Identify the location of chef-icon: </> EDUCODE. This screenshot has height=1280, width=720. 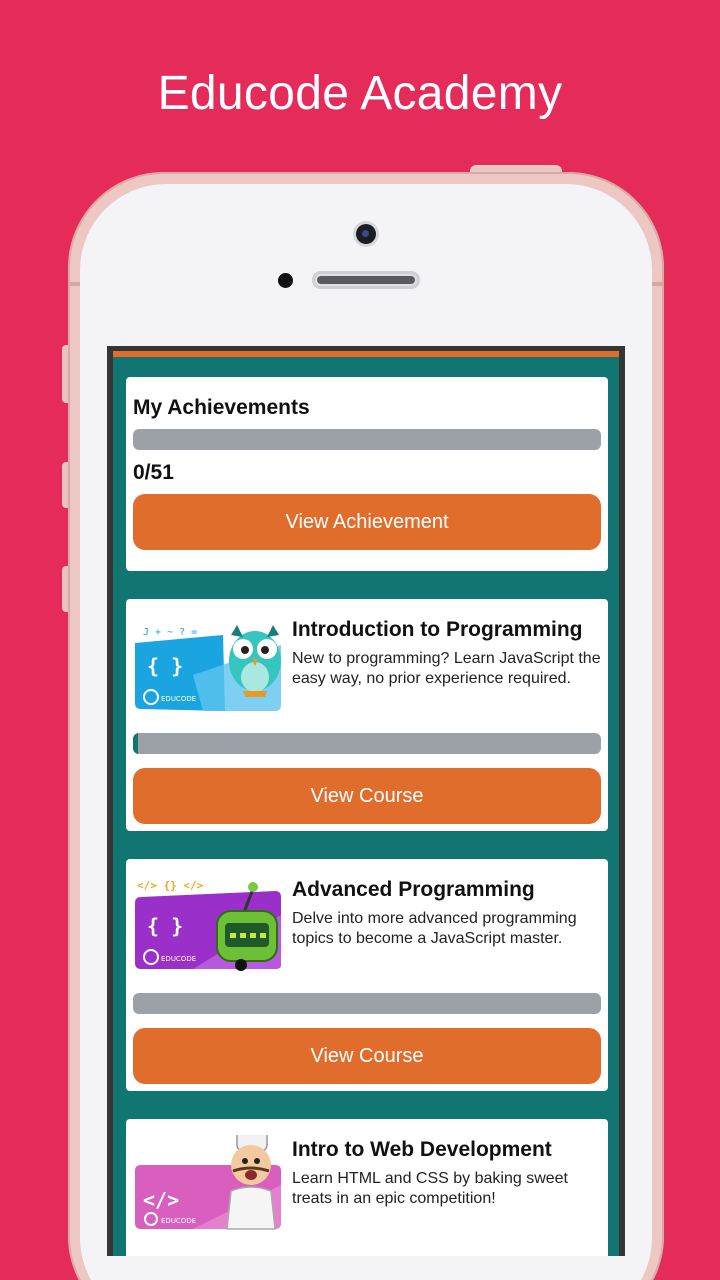
(208, 1175).